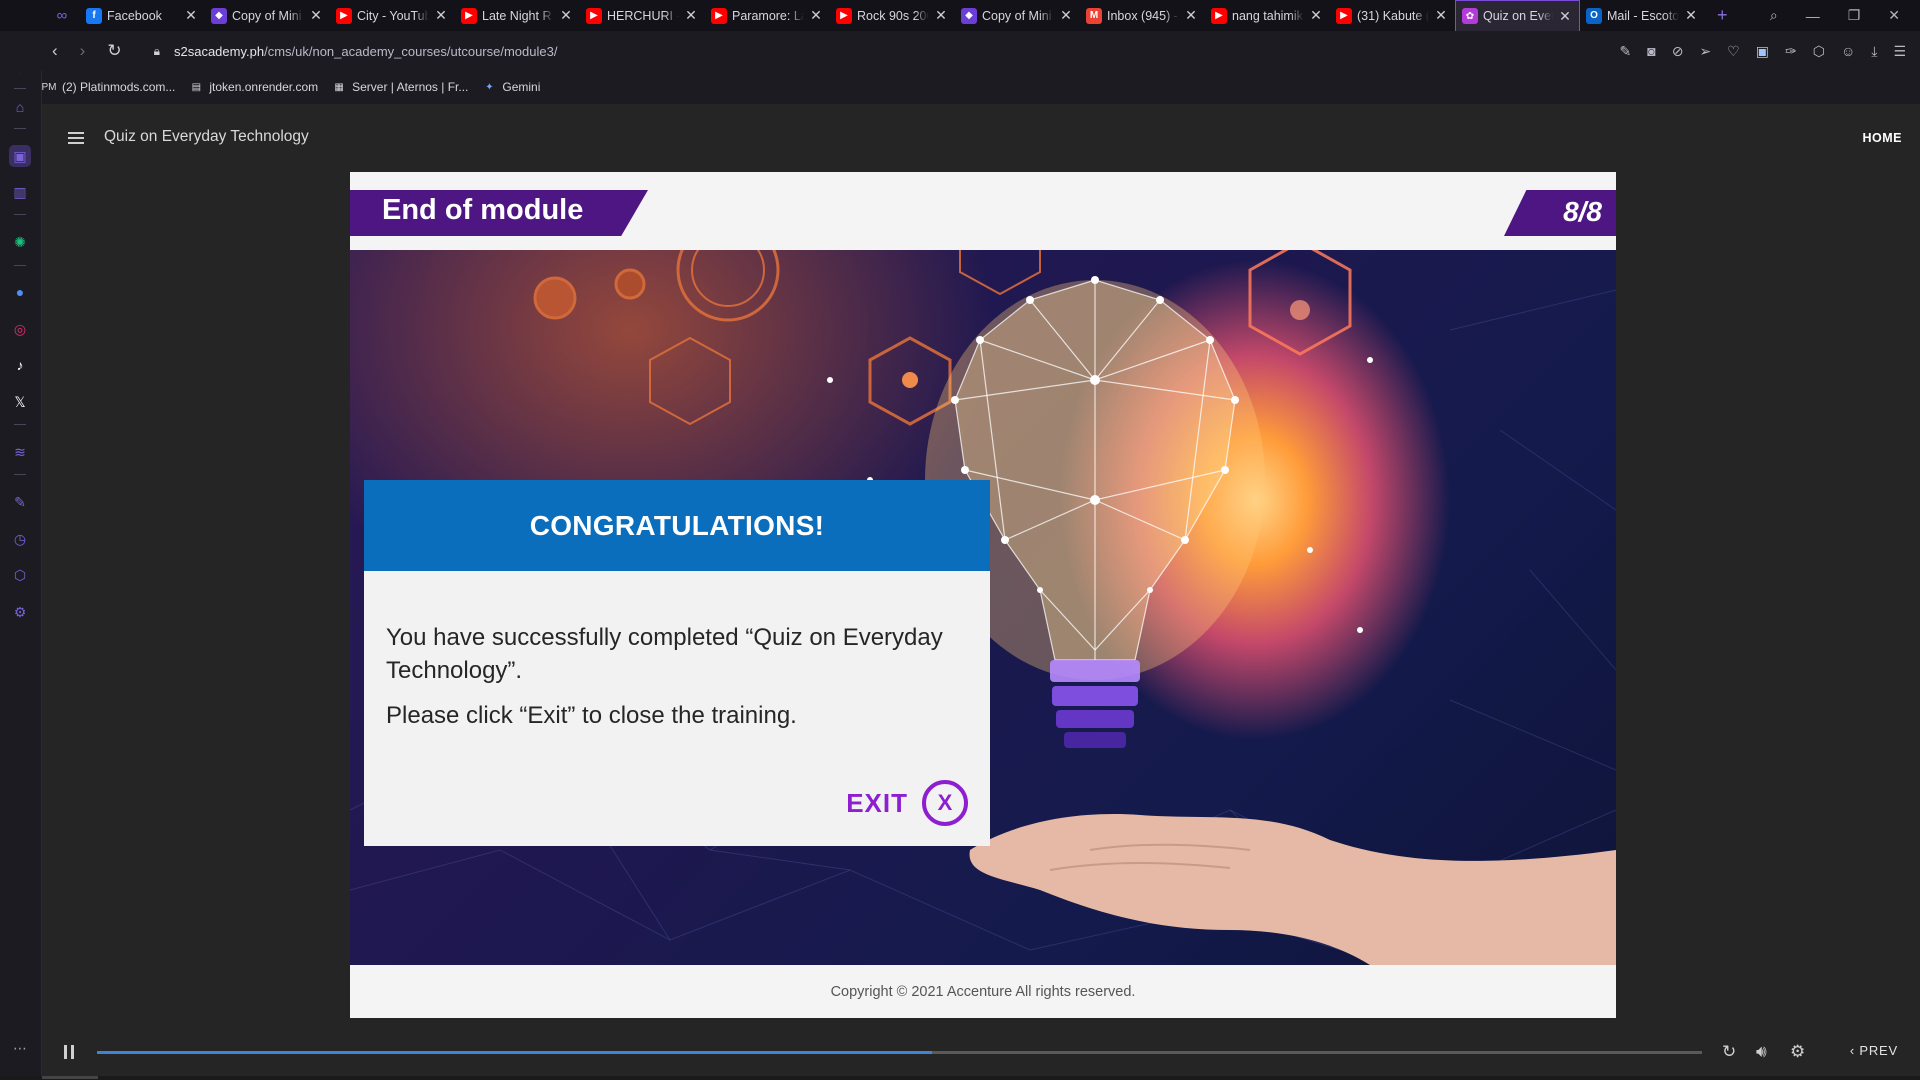  What do you see at coordinates (55, 51) in the screenshot?
I see `back-button: ‹` at bounding box center [55, 51].